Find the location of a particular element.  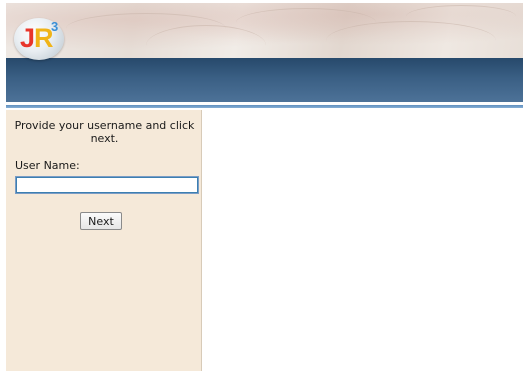

logo-letter-j: J is located at coordinates (27, 38).